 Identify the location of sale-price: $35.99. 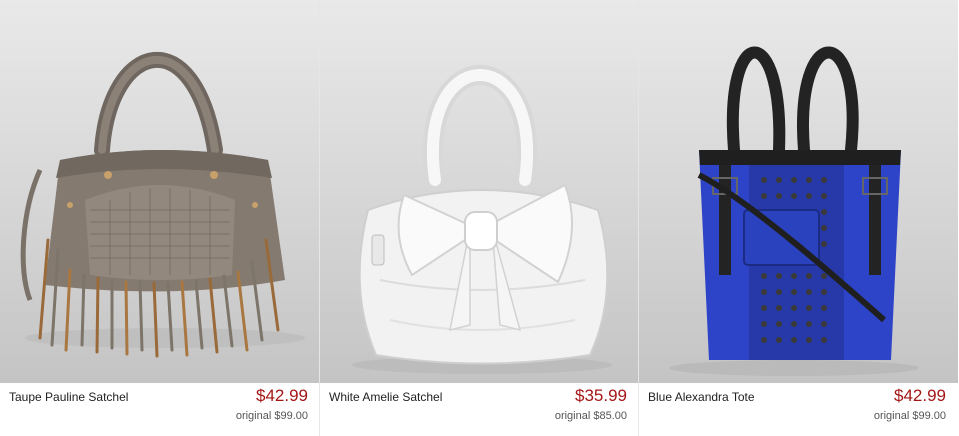
(601, 395).